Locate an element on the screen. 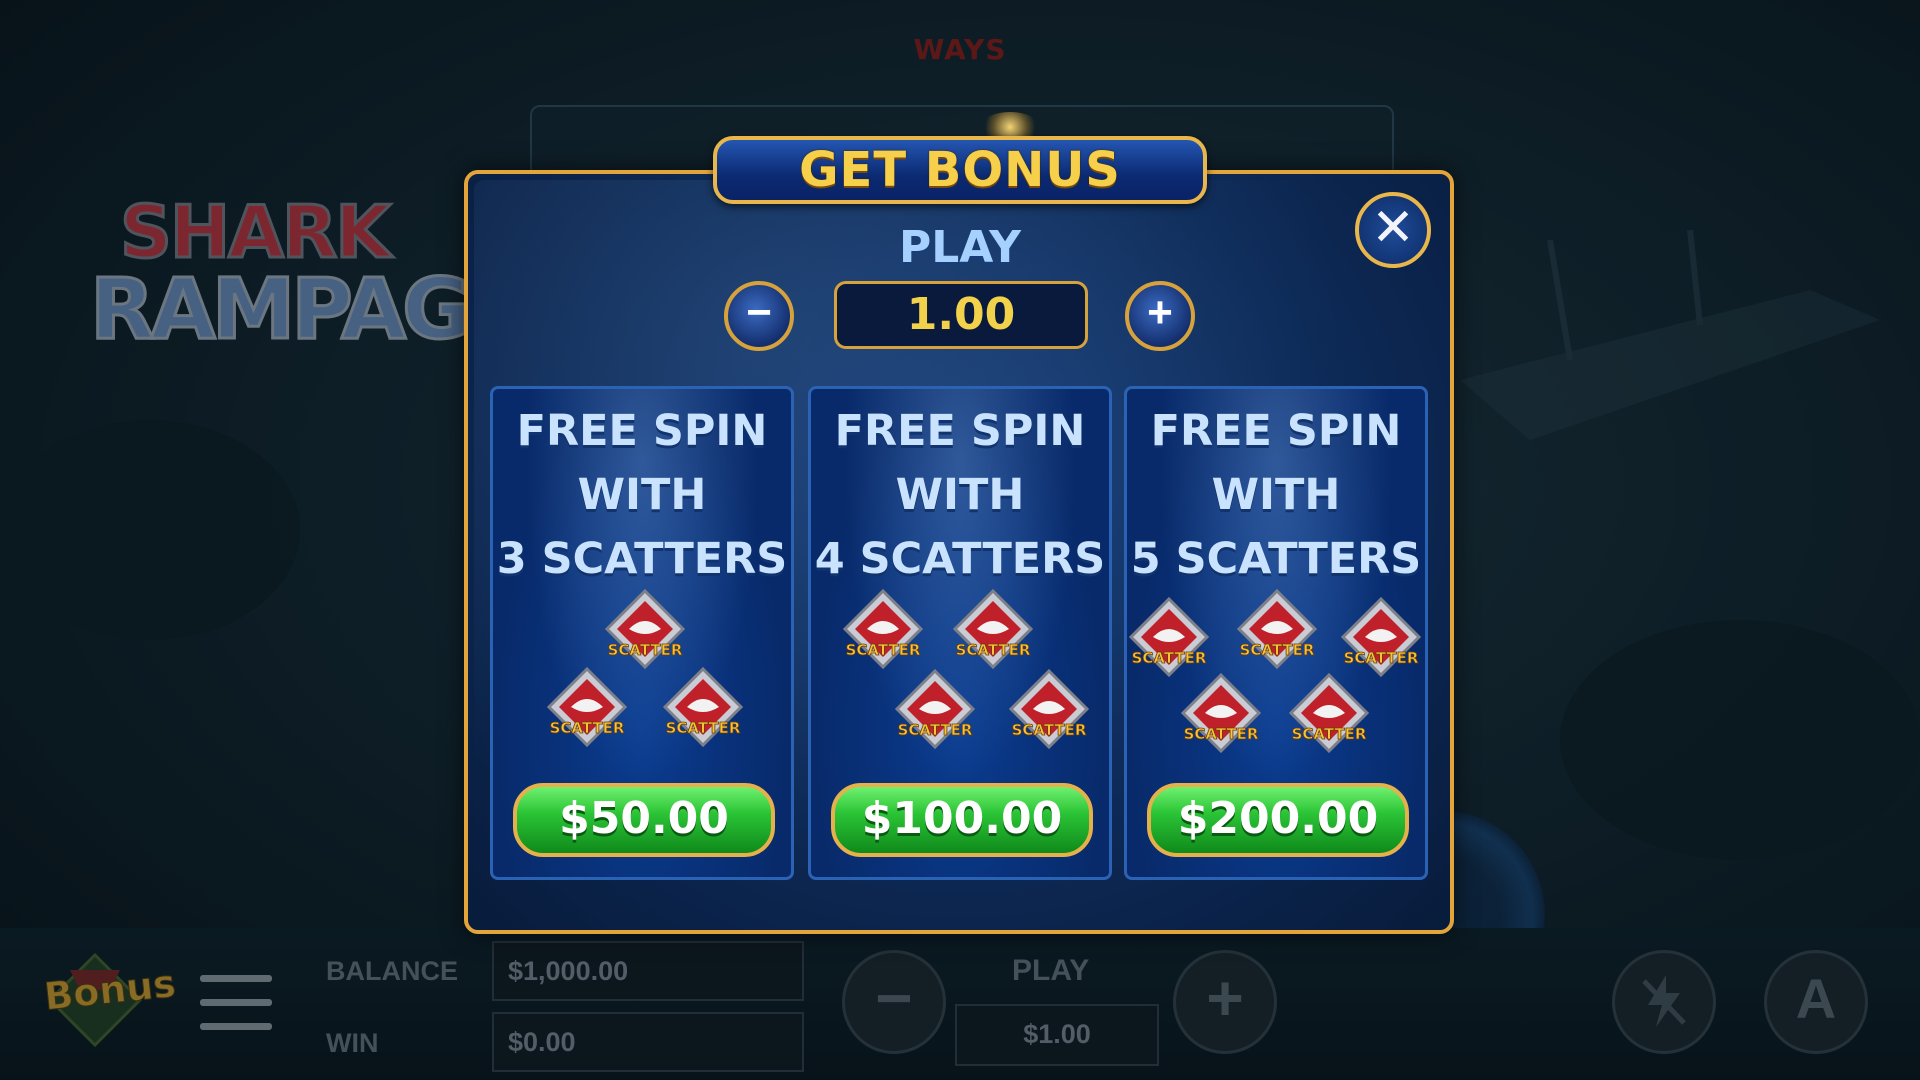 The width and height of the screenshot is (1920, 1080). modal-title: GET BONUS is located at coordinates (960, 170).